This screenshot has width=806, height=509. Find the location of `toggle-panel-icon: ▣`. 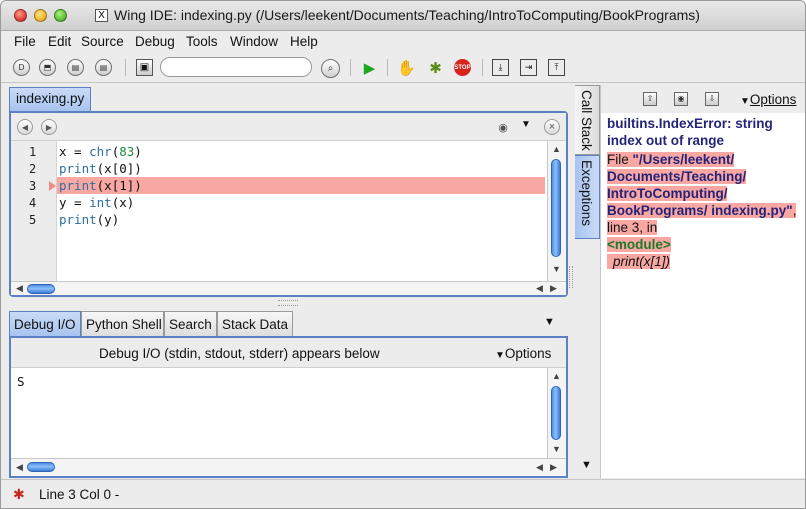

toggle-panel-icon: ▣ is located at coordinates (144, 67).